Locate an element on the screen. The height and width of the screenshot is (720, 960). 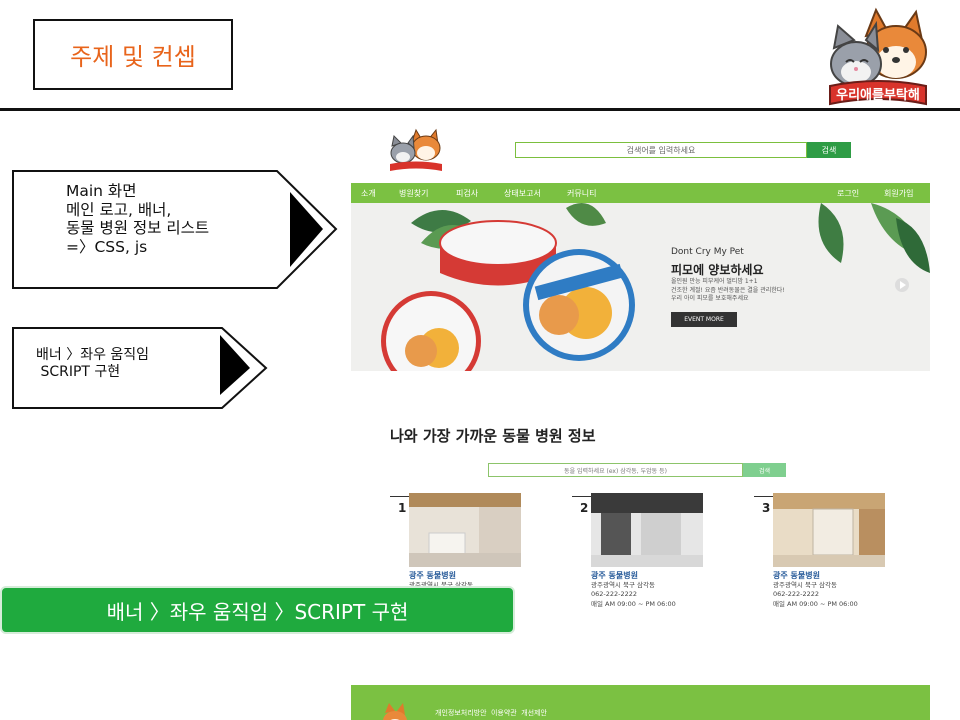
callout-line: 동물 병원 정보 리스트 is located at coordinates (138, 228).